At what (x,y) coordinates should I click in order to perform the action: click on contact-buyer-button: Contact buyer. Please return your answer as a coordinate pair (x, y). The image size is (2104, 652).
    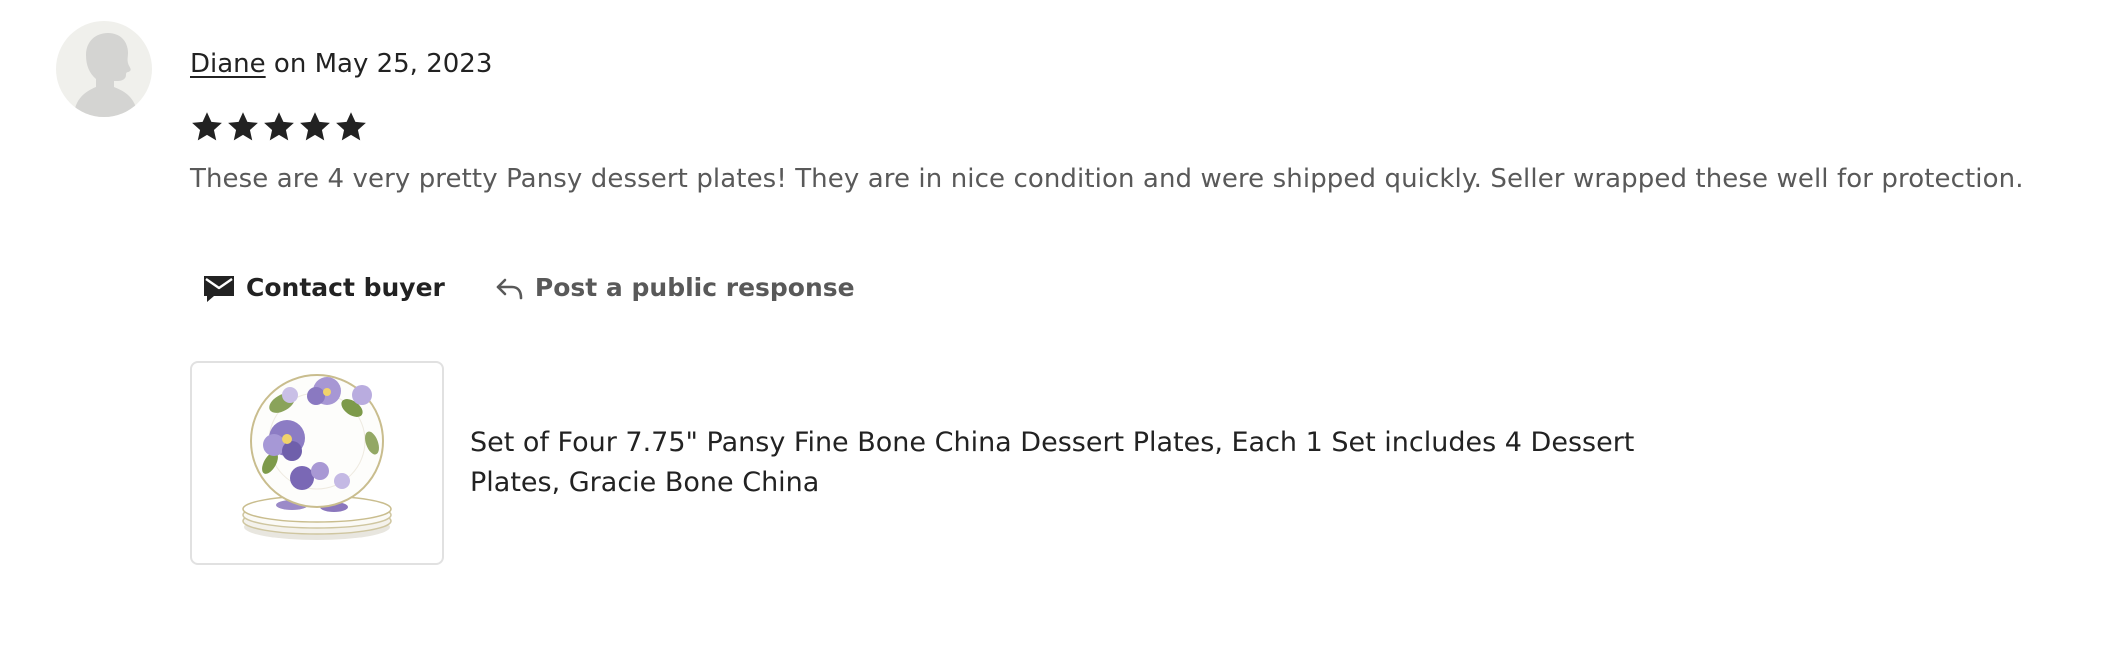
    Looking at the image, I should click on (323, 288).